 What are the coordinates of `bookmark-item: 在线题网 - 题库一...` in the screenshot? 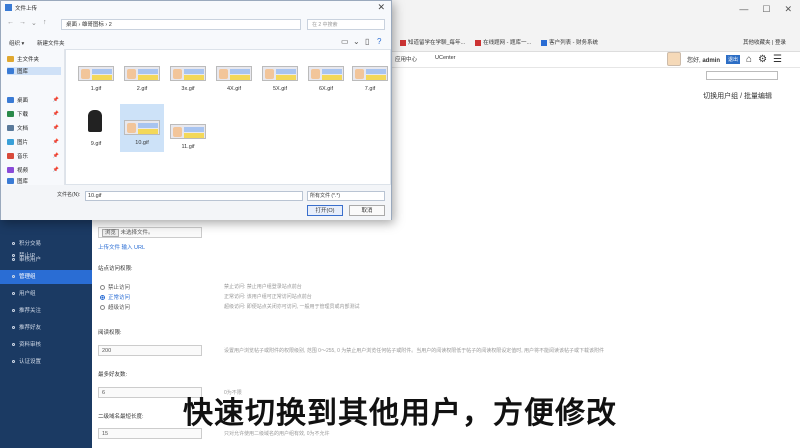 It's located at (503, 42).